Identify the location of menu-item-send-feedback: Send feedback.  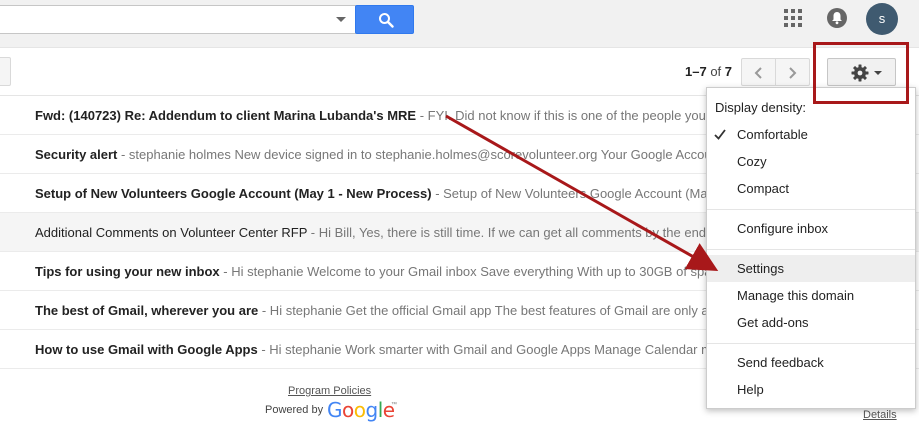
(811, 362).